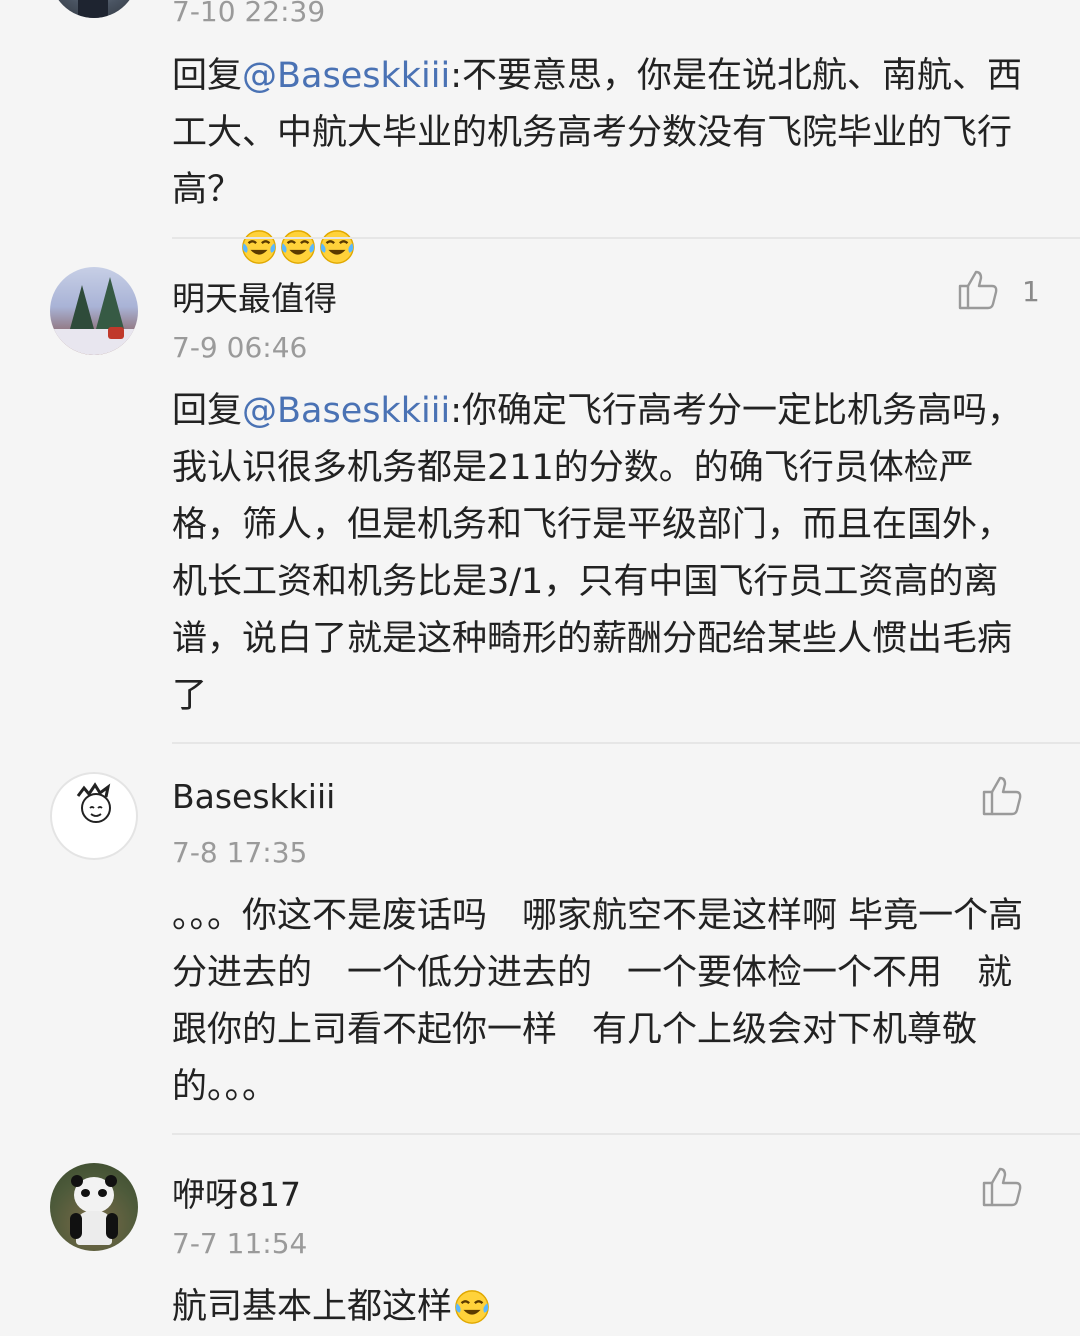 The width and height of the screenshot is (1080, 1336). Describe the element at coordinates (240, 347) in the screenshot. I see `comment-time: 7-9 06:46` at that location.